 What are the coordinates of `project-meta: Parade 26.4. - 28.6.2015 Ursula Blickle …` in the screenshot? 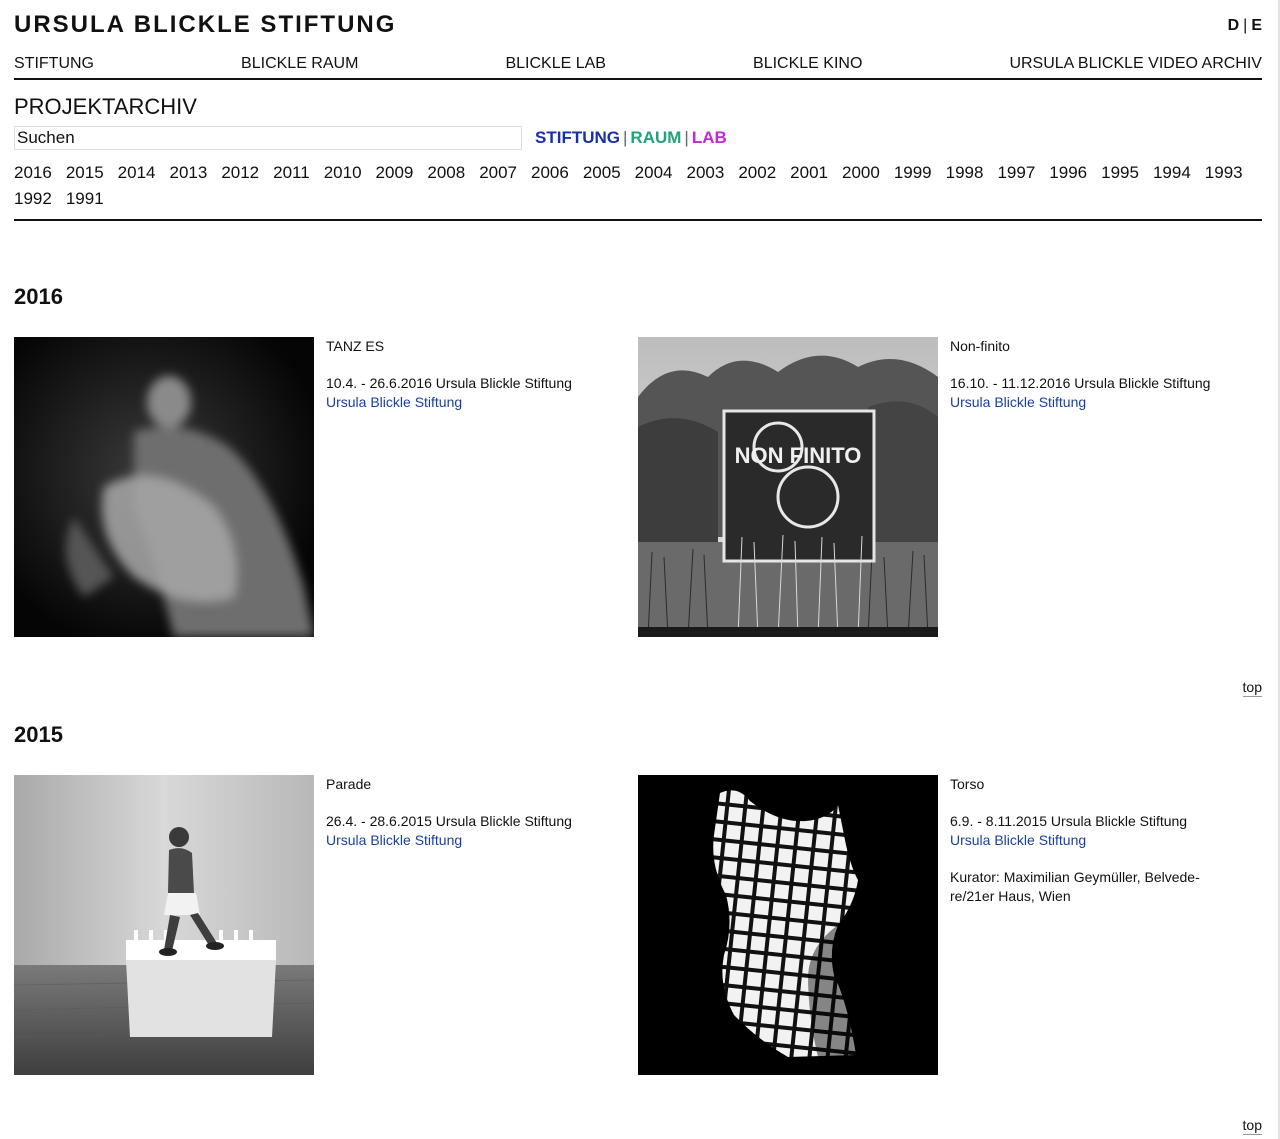 It's located at (471, 812).